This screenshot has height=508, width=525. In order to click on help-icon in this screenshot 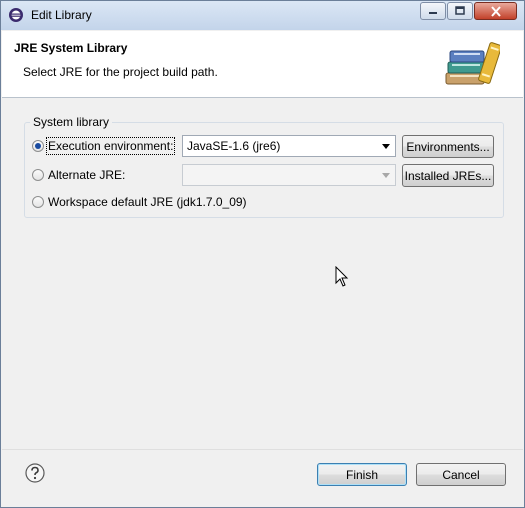, I will do `click(35, 473)`.